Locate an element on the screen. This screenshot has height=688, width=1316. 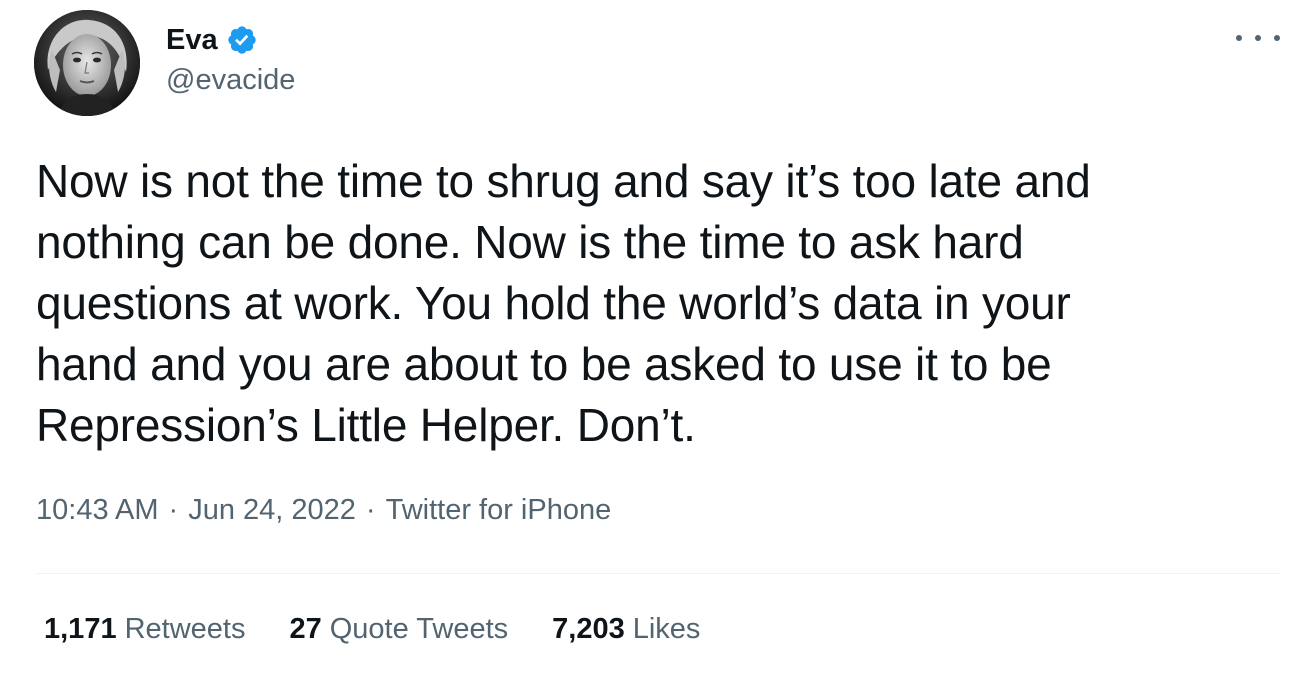
avatar is located at coordinates (87, 63).